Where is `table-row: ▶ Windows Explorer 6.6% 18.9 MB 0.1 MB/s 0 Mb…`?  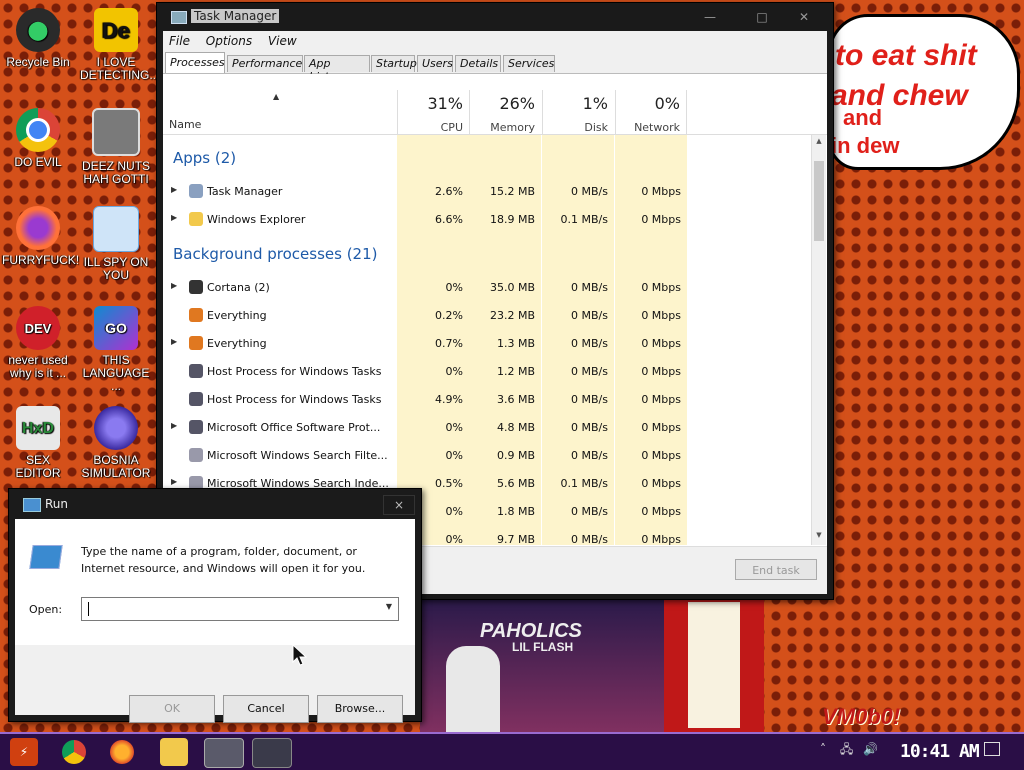 table-row: ▶ Windows Explorer 6.6% 18.9 MB 0.1 MB/s 0 Mb… is located at coordinates (487, 219).